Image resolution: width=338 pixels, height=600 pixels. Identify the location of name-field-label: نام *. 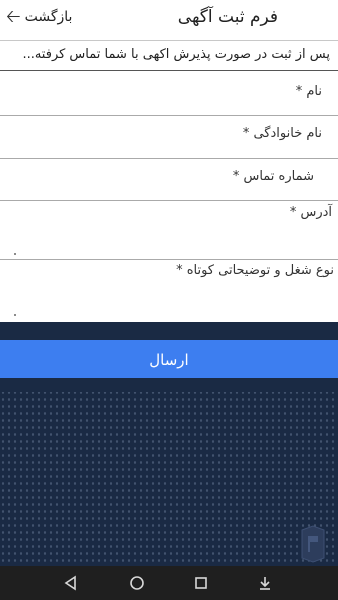
(308, 91).